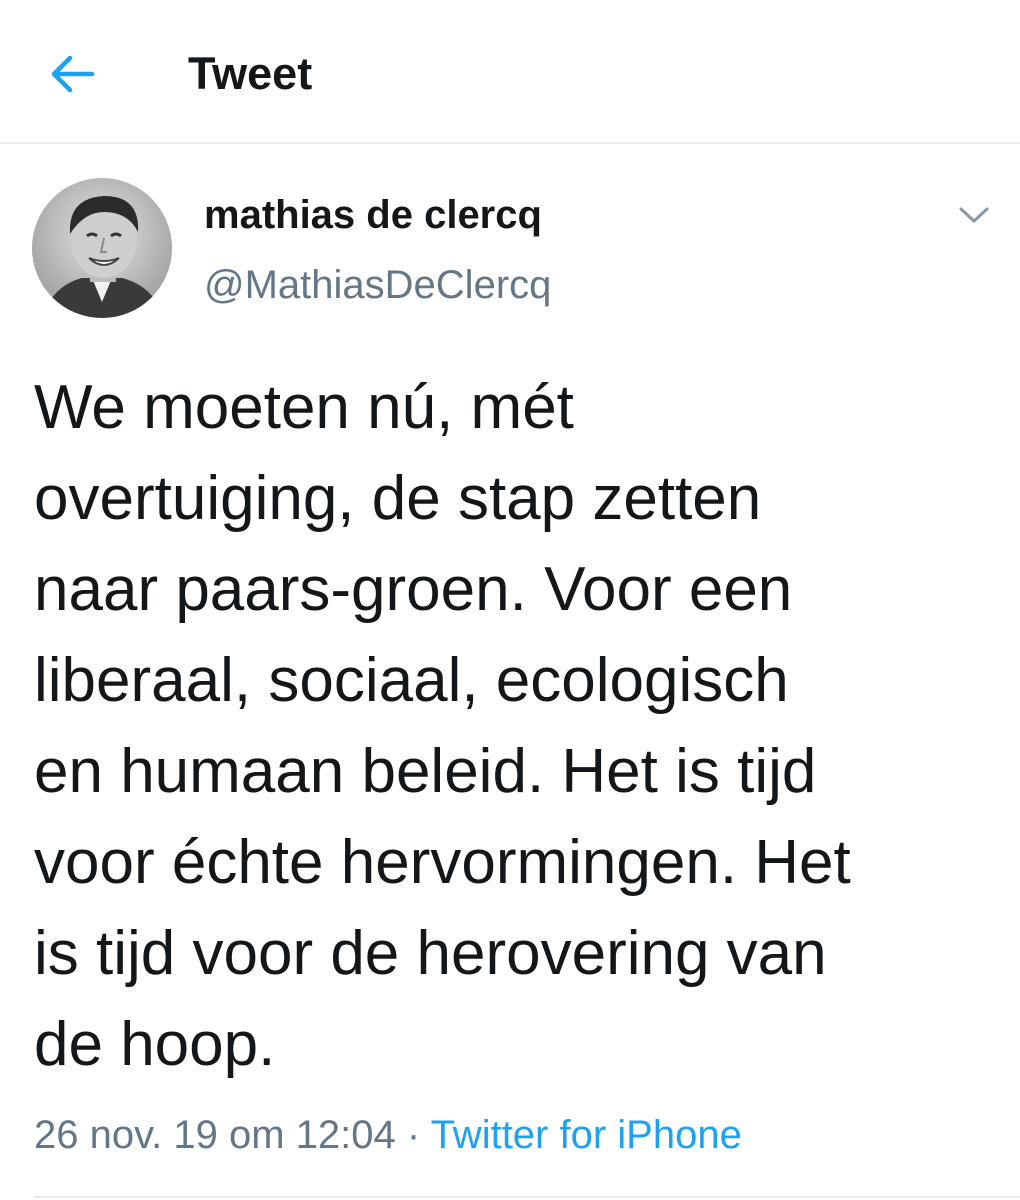 This screenshot has width=1020, height=1200. What do you see at coordinates (510, 72) in the screenshot?
I see `top-bar: Tweet` at bounding box center [510, 72].